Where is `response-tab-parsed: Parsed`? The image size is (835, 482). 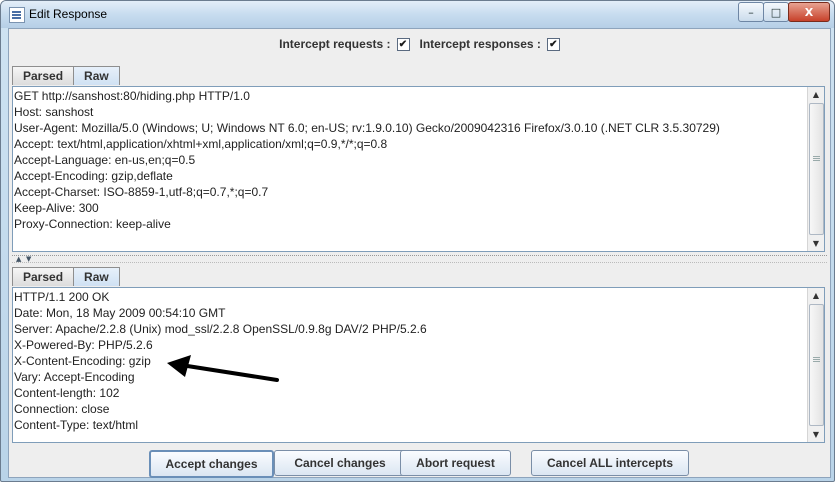
response-tab-parsed: Parsed is located at coordinates (43, 276).